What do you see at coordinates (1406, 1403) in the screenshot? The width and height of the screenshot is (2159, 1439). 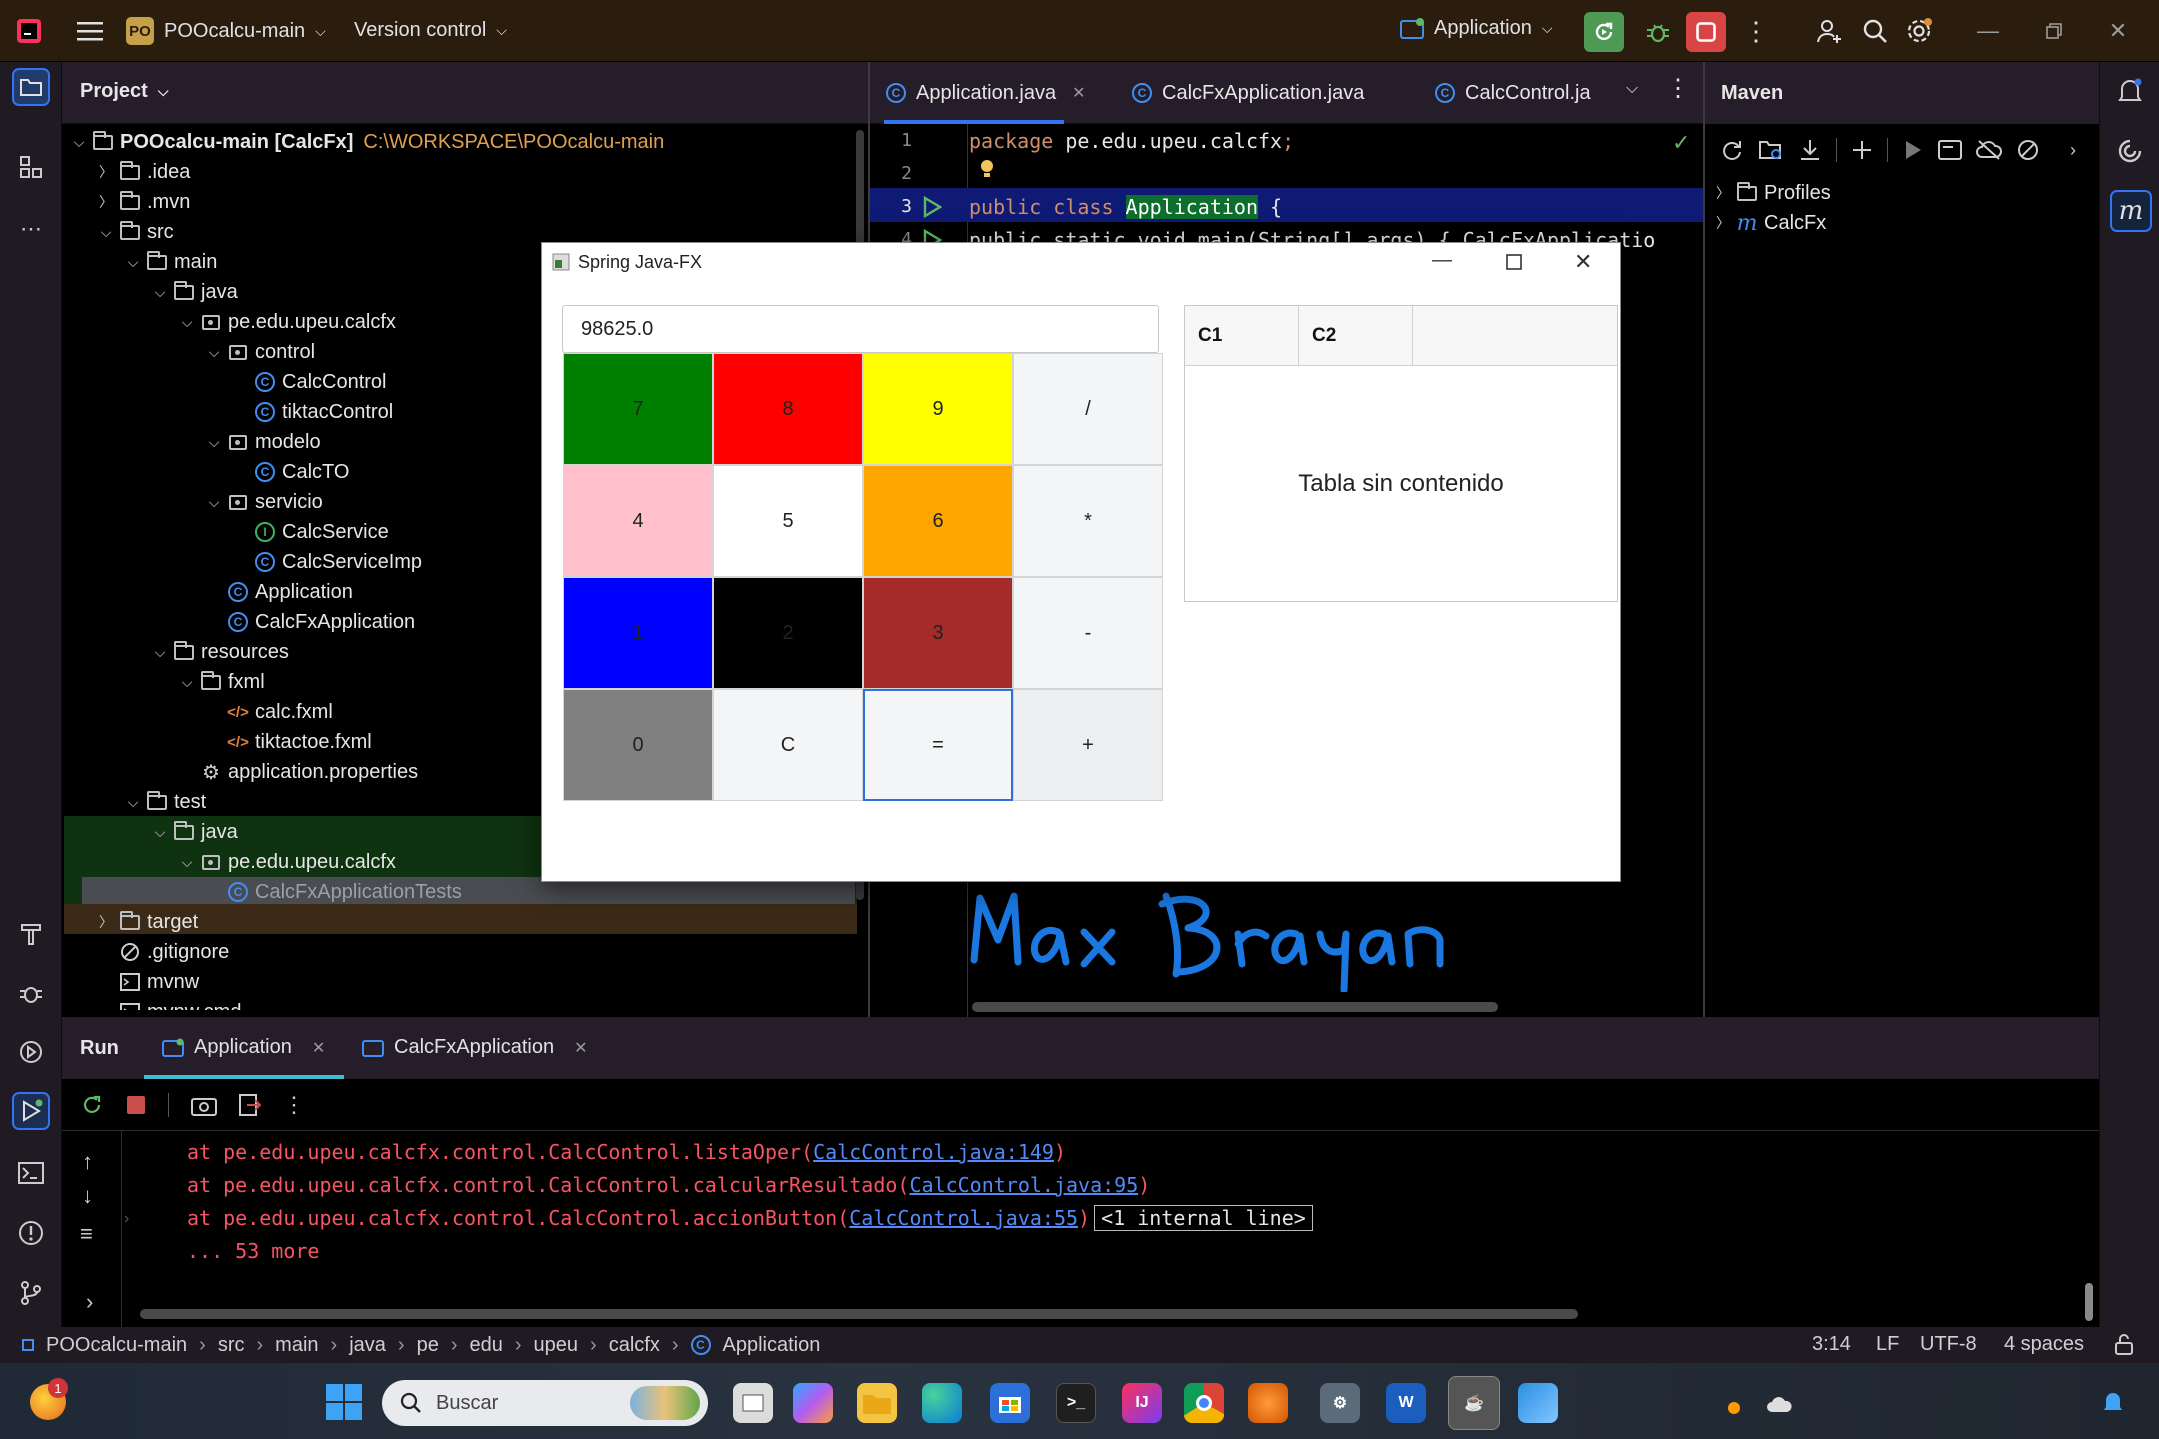 I see `word-icon: W` at bounding box center [1406, 1403].